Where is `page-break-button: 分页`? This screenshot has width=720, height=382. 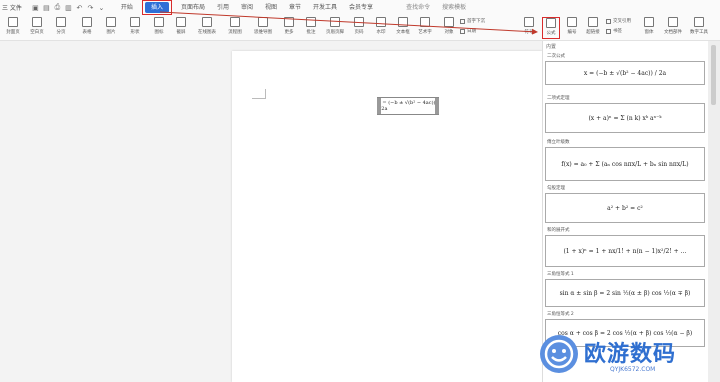 page-break-button: 分页 is located at coordinates (61, 28).